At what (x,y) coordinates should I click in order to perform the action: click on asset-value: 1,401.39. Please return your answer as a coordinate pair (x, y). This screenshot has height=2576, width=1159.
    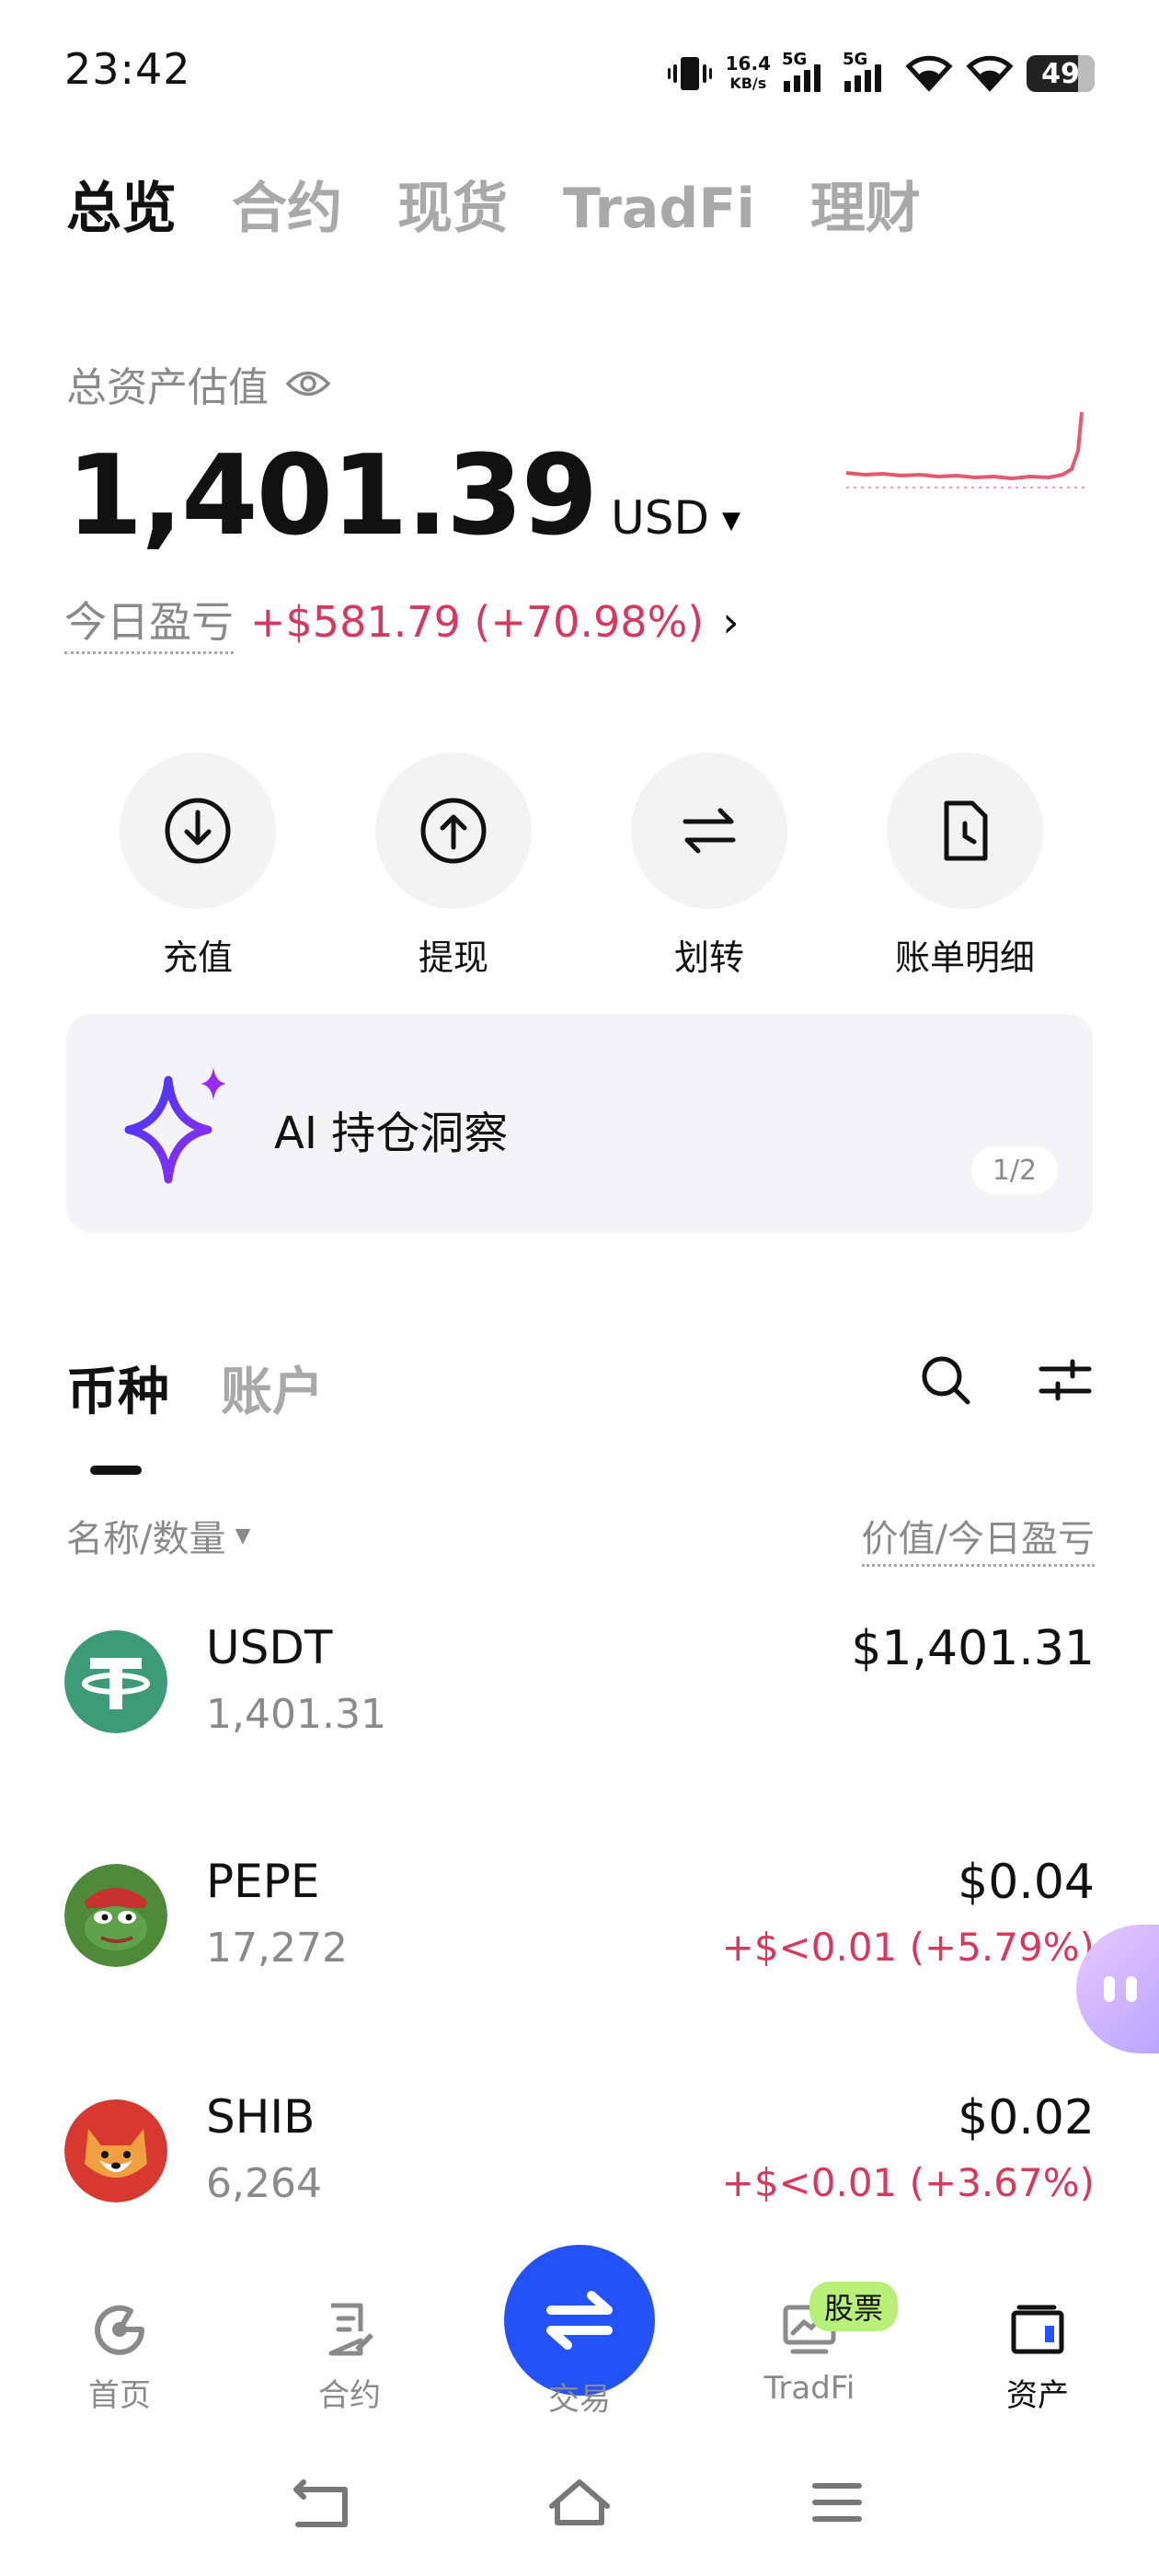
    Looking at the image, I should click on (332, 496).